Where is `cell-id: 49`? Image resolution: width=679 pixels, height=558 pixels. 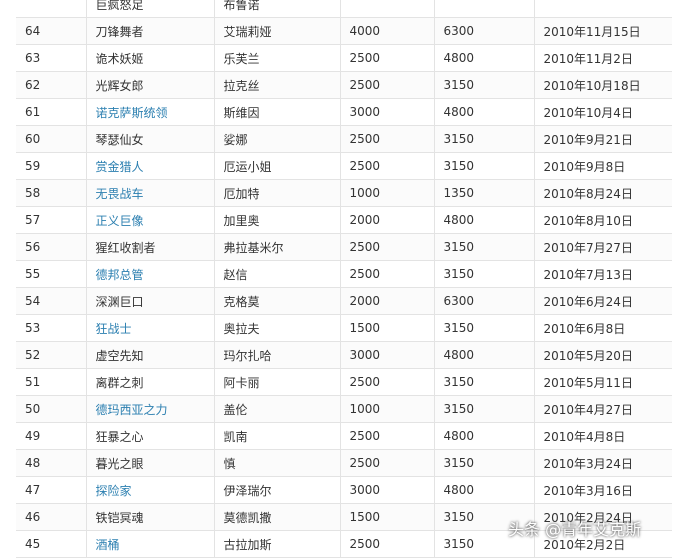 cell-id: 49 is located at coordinates (51, 436).